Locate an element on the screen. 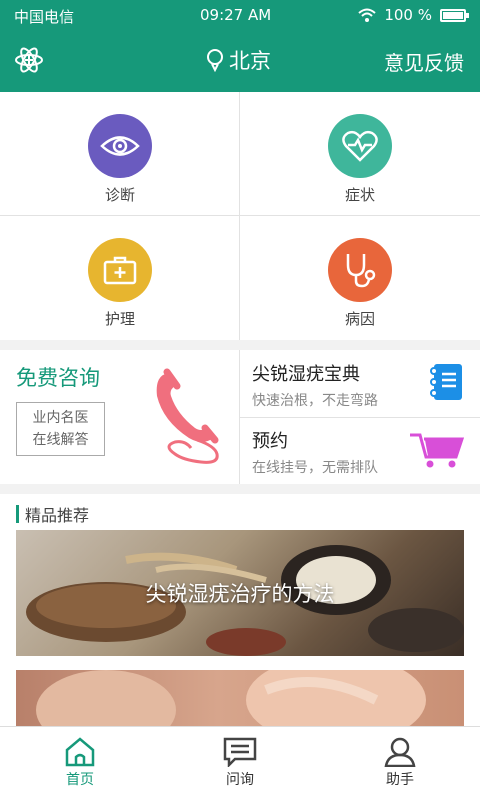 The image size is (480, 800). location-pin-icon is located at coordinates (215, 60).